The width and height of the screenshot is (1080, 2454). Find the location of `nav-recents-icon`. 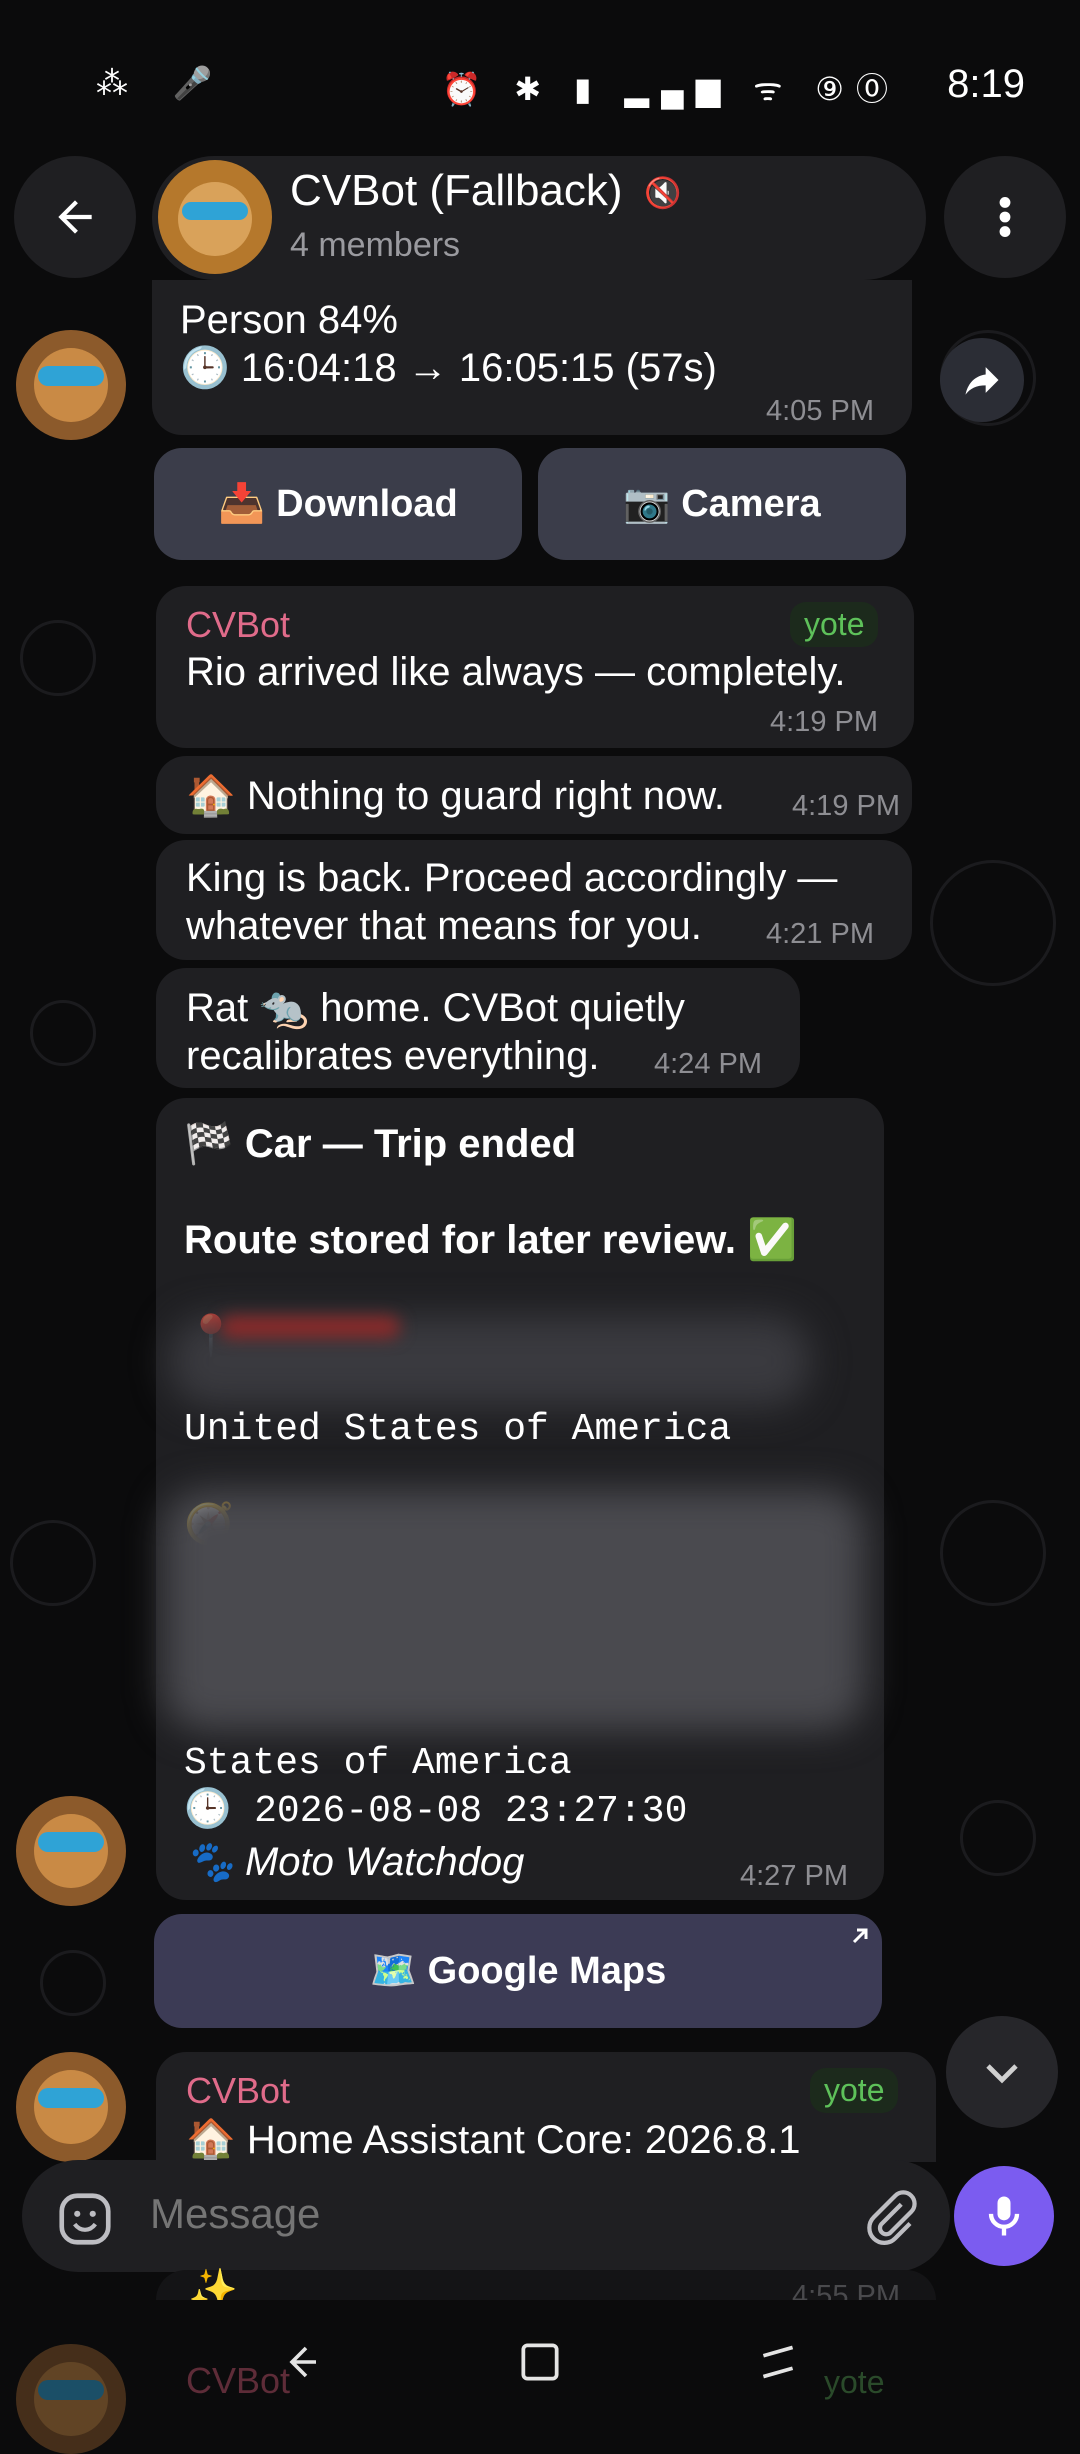

nav-recents-icon is located at coordinates (778, 2362).